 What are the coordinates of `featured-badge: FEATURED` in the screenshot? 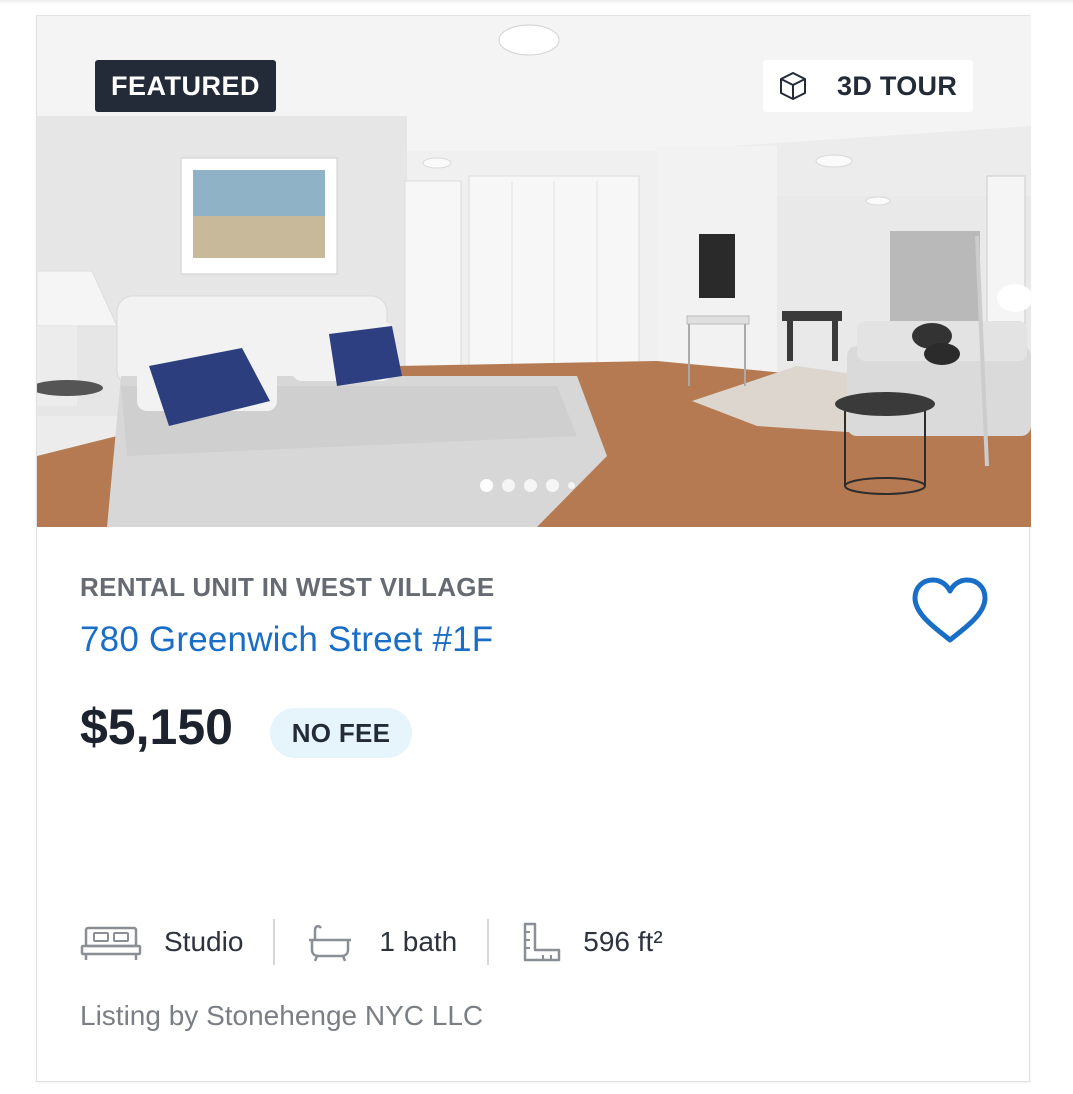 It's located at (185, 86).